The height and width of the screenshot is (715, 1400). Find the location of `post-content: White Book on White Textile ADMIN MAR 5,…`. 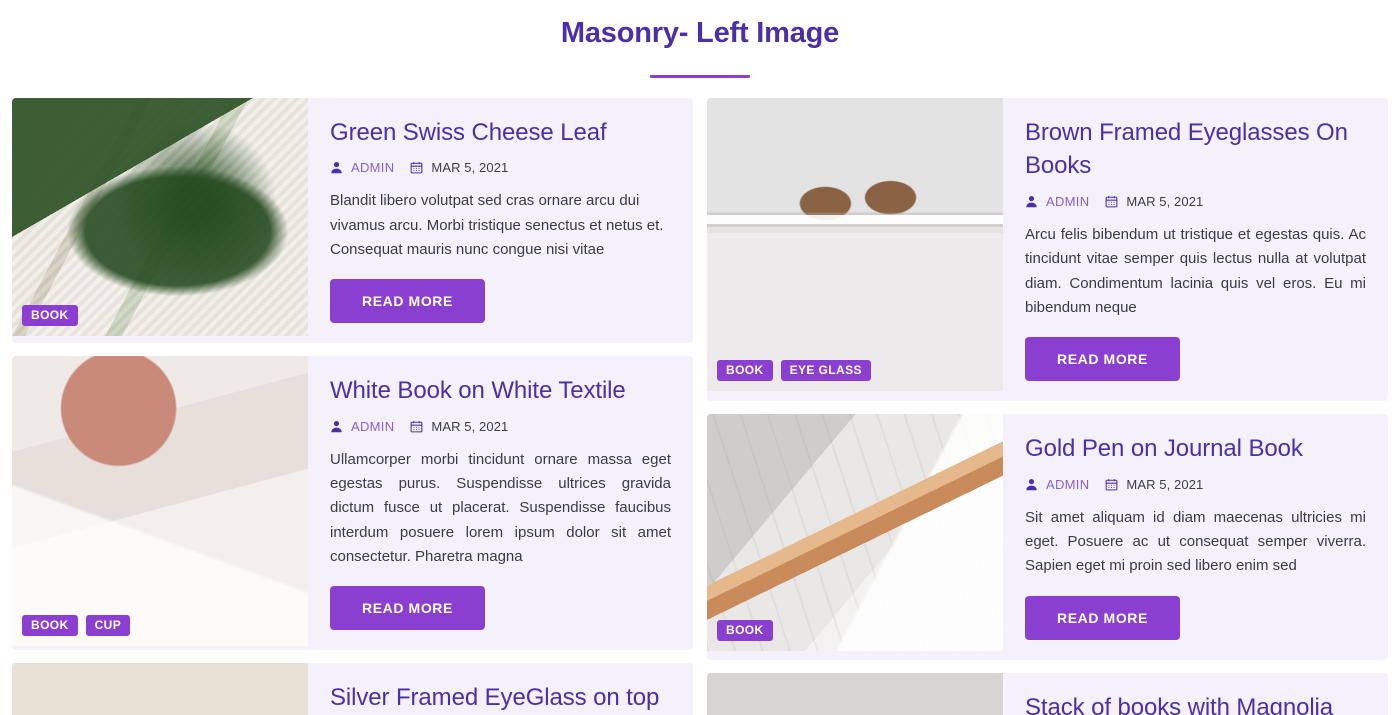

post-content: White Book on White Textile ADMIN MAR 5,… is located at coordinates (500, 503).